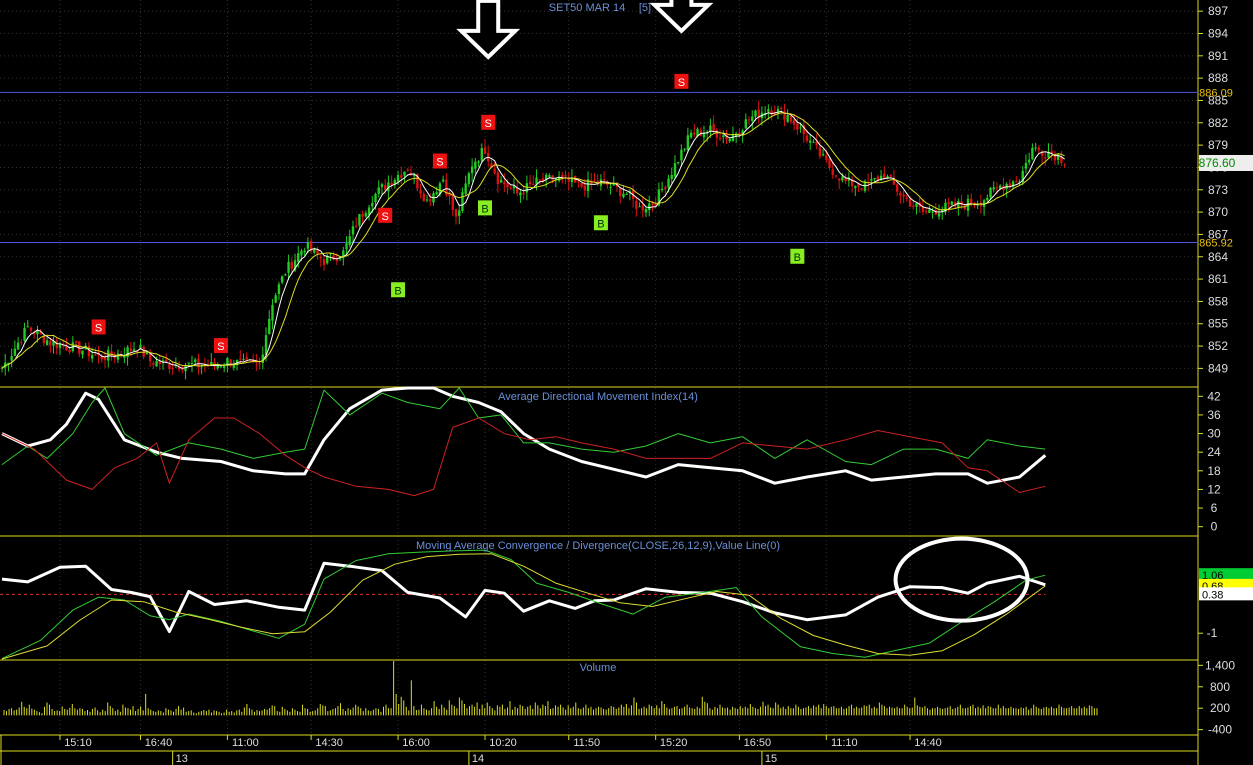 The image size is (1253, 765). Describe the element at coordinates (1218, 324) in the screenshot. I see `y-tick-label: 855` at that location.